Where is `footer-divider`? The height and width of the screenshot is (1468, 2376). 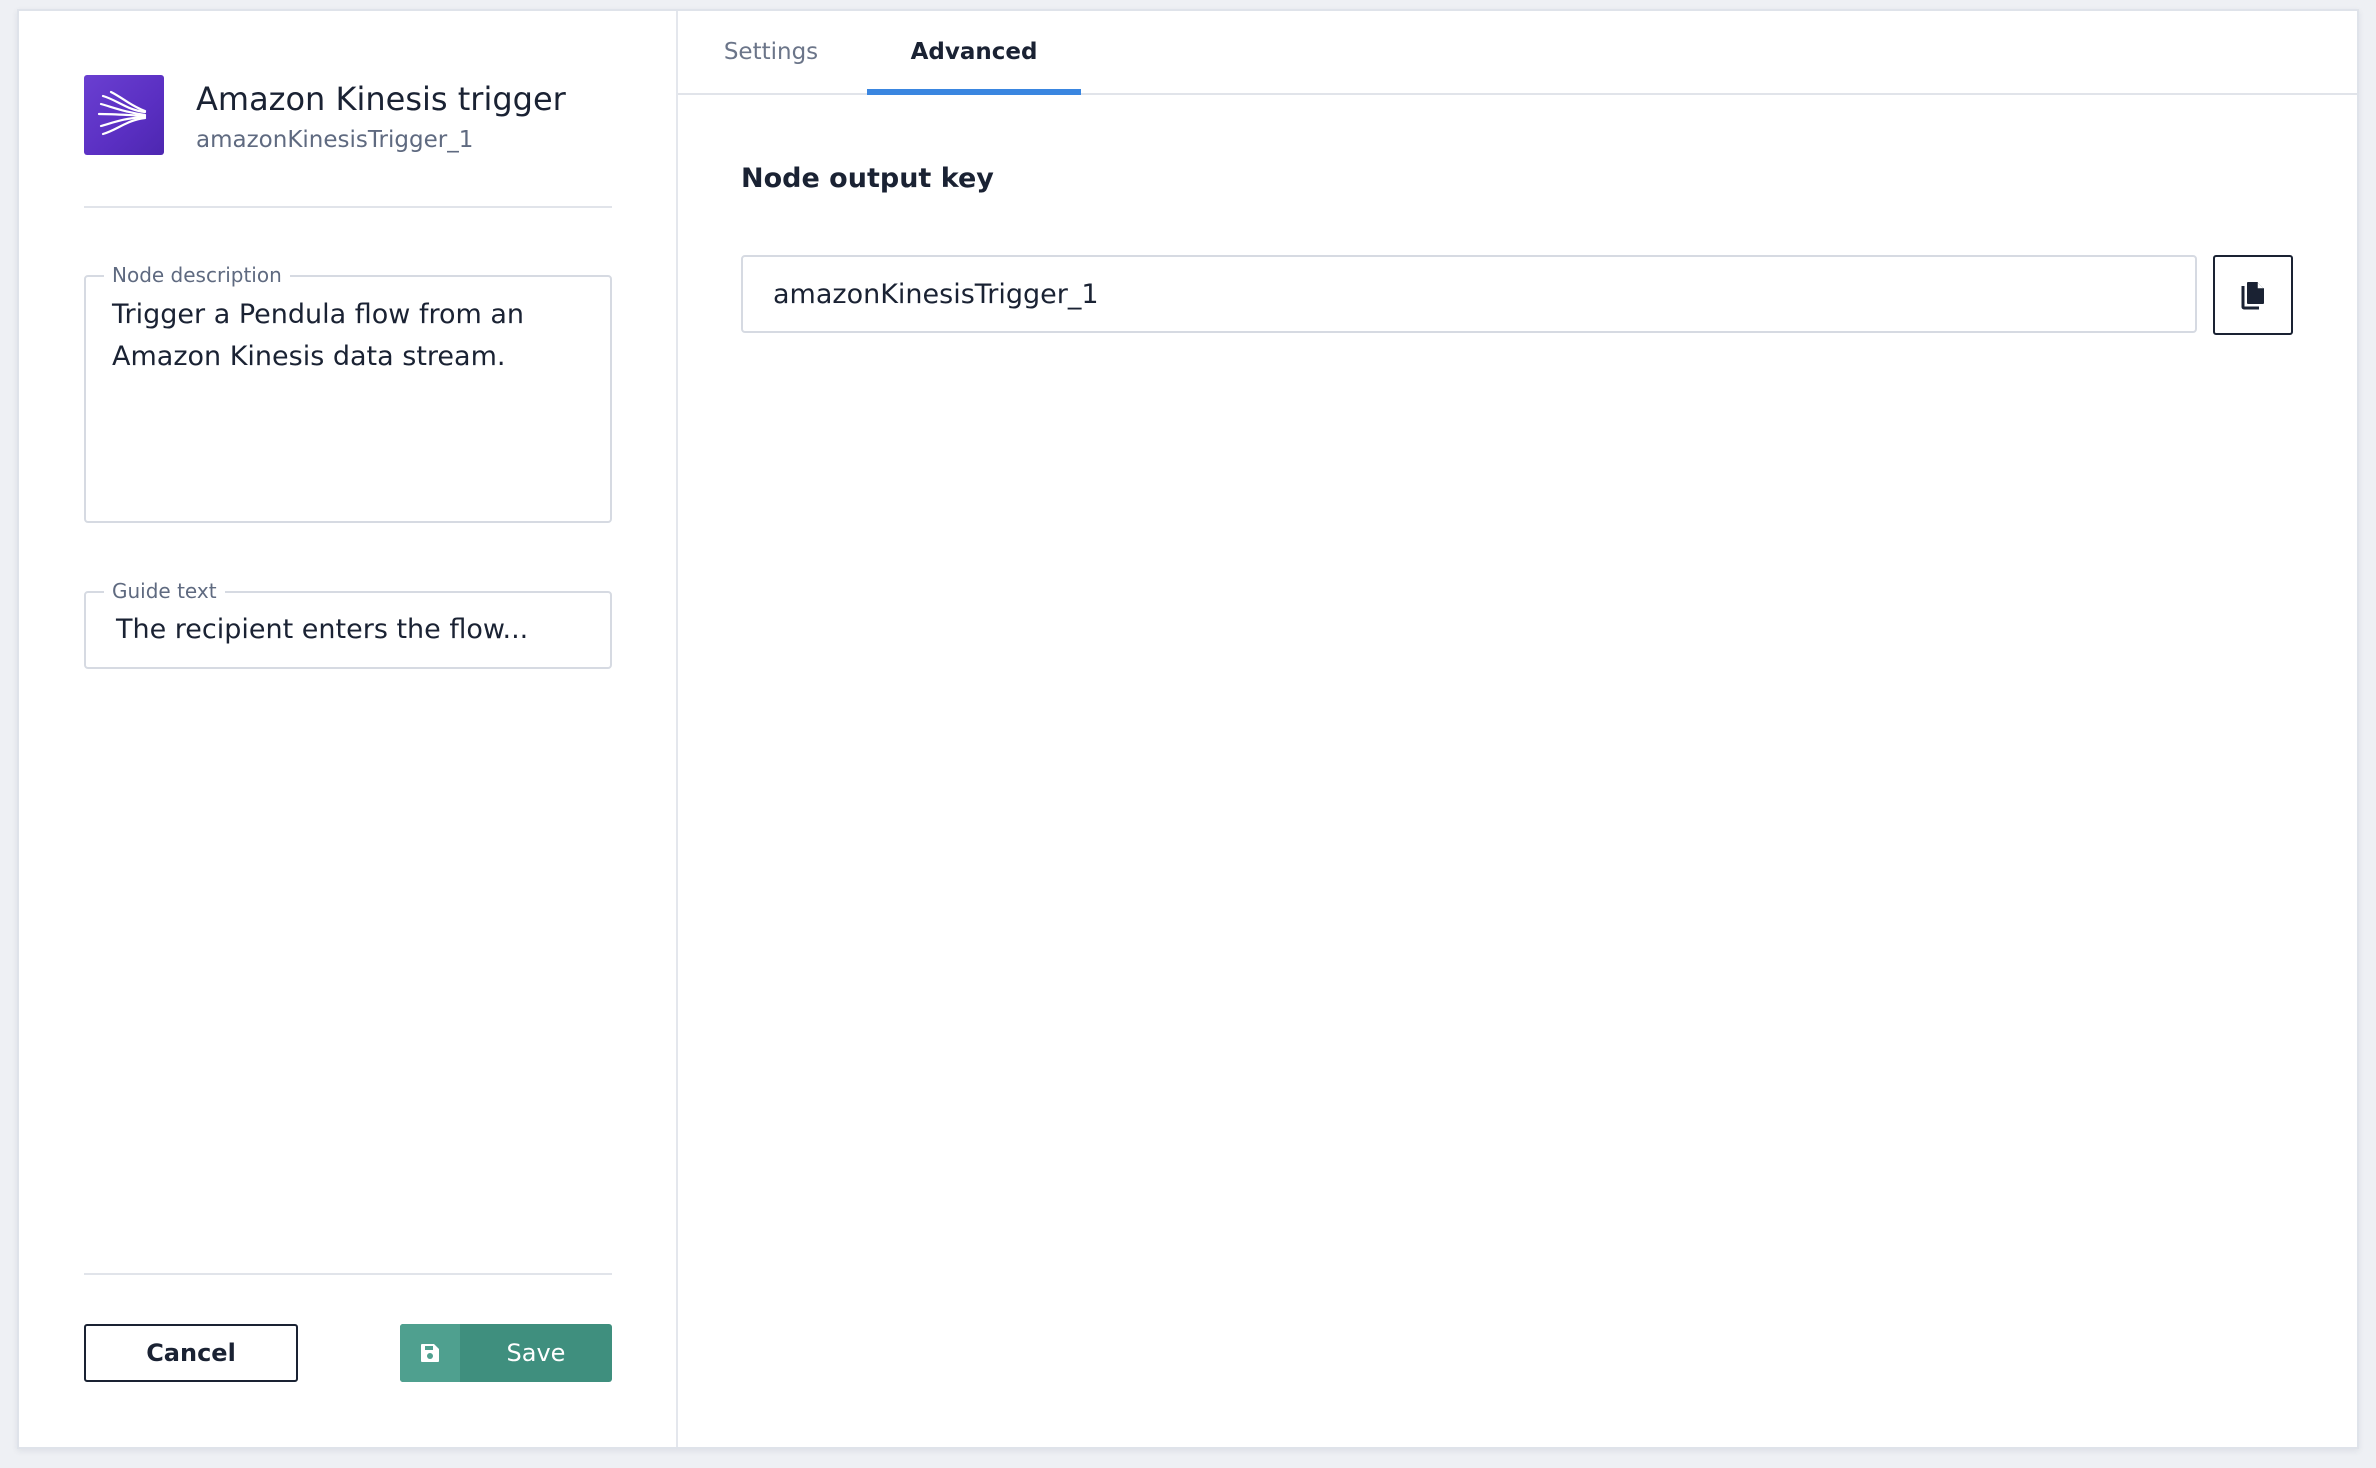
footer-divider is located at coordinates (348, 1274).